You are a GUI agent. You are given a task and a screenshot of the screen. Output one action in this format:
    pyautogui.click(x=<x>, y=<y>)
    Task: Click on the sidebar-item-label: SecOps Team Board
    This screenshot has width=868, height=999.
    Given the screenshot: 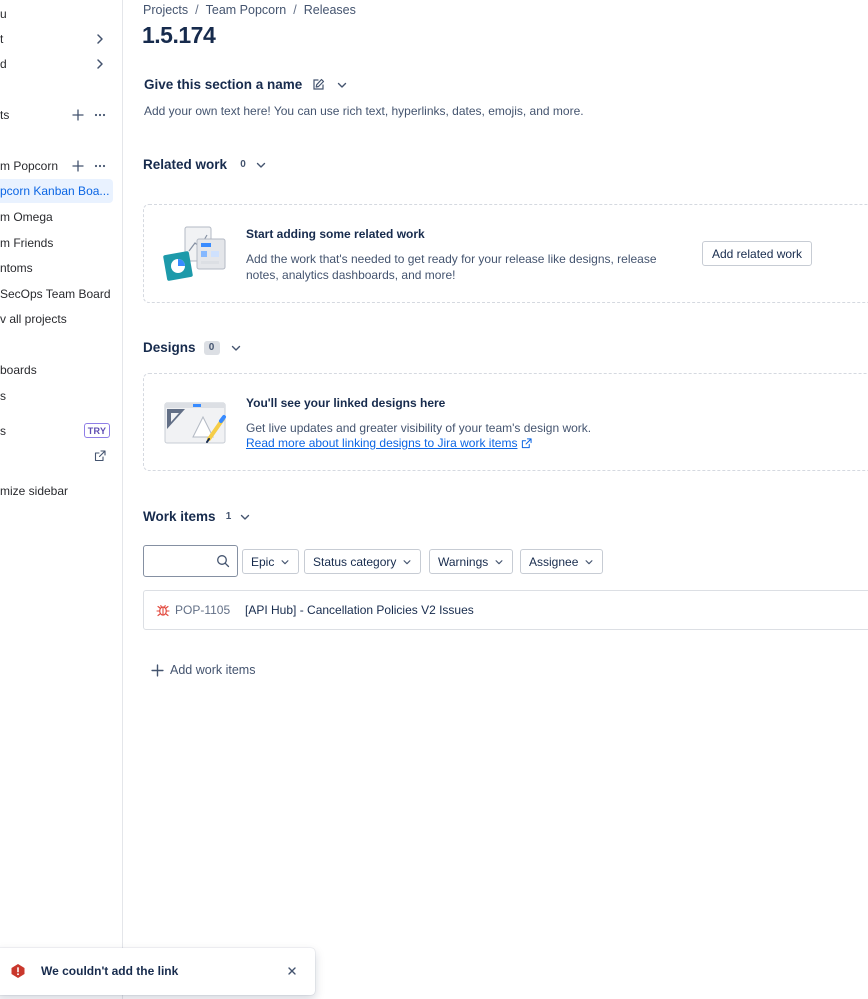 What is the action you would take?
    pyautogui.click(x=55, y=294)
    